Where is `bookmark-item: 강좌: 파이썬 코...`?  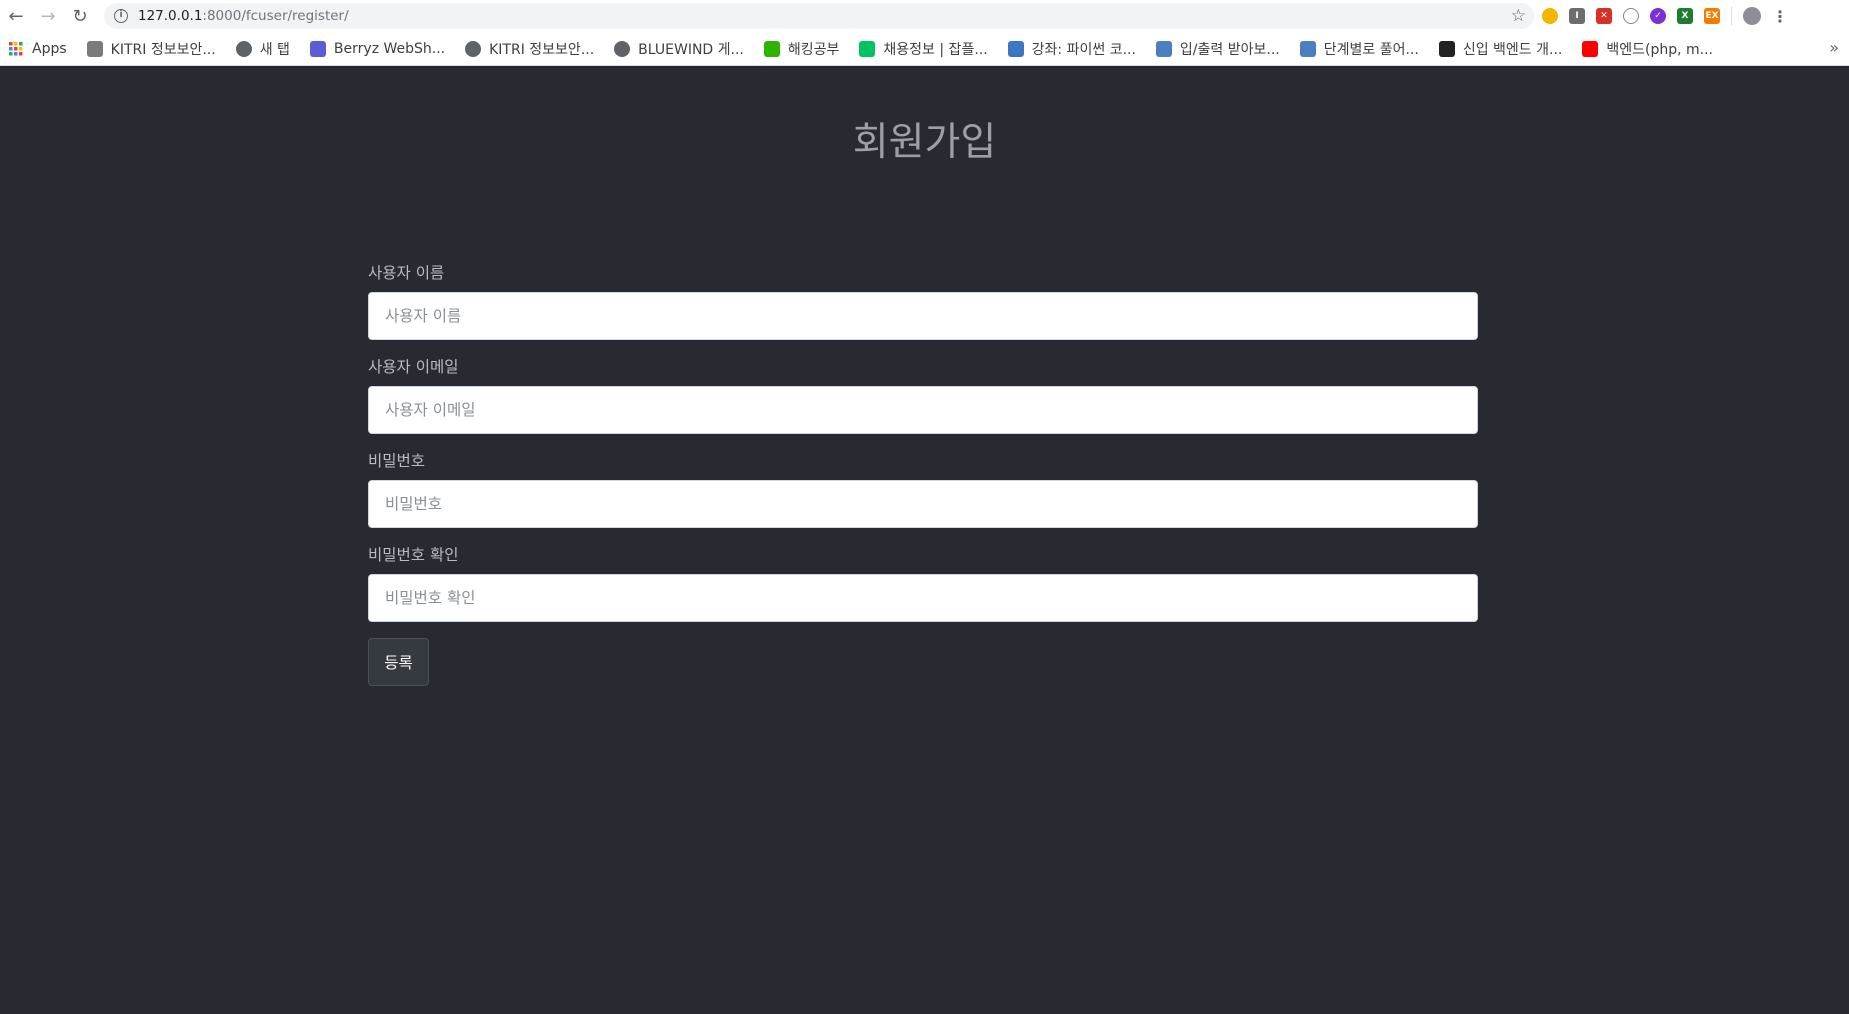
bookmark-item: 강좌: 파이썬 코... is located at coordinates (1071, 49).